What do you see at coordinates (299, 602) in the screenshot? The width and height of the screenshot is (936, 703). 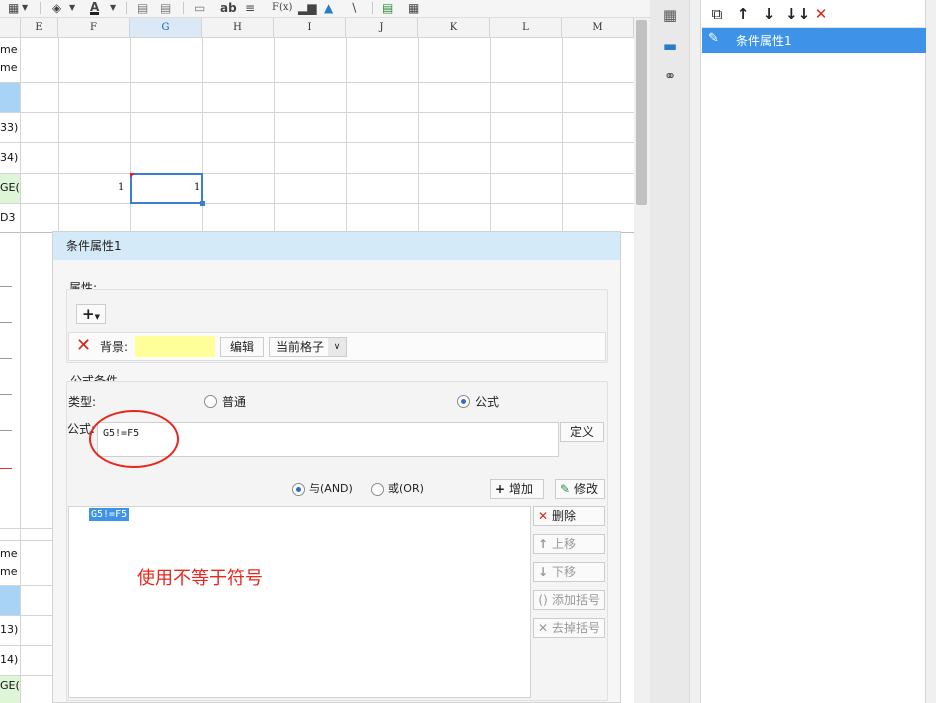 I see `condition-list` at bounding box center [299, 602].